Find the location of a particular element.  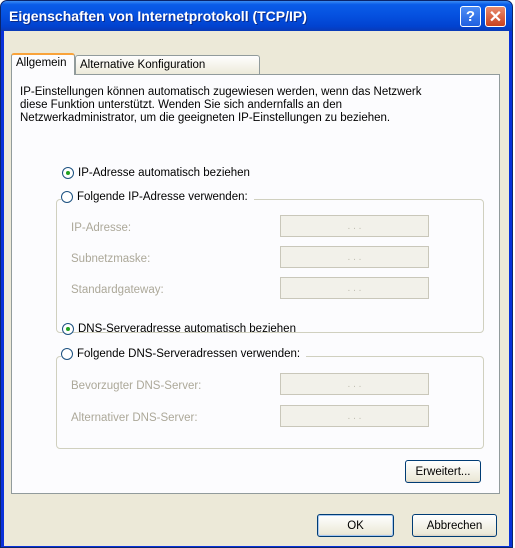

help-icon: ? is located at coordinates (470, 16).